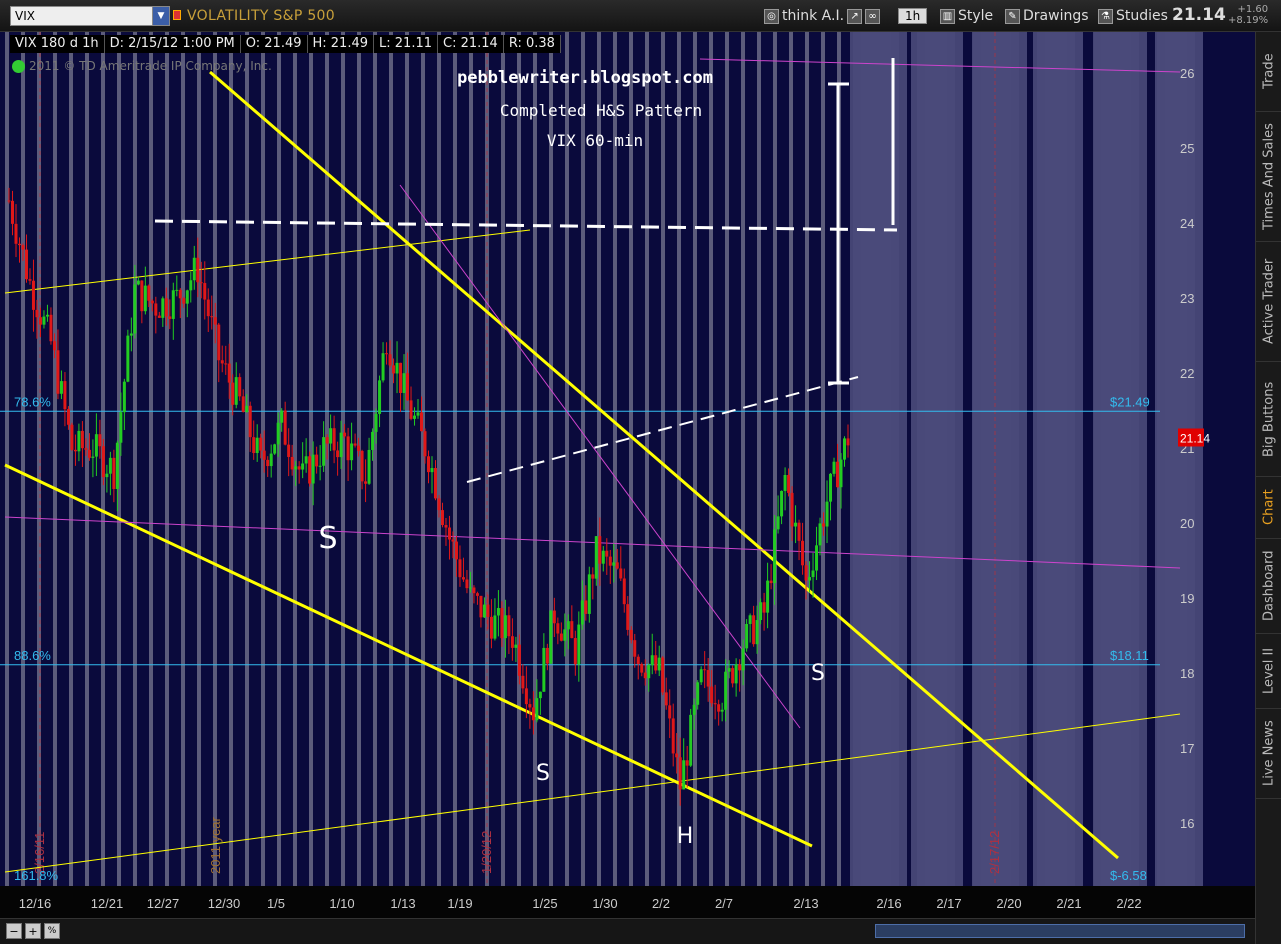 This screenshot has height=944, width=1281. Describe the element at coordinates (818, 673) in the screenshot. I see `pattern-label: S` at that location.